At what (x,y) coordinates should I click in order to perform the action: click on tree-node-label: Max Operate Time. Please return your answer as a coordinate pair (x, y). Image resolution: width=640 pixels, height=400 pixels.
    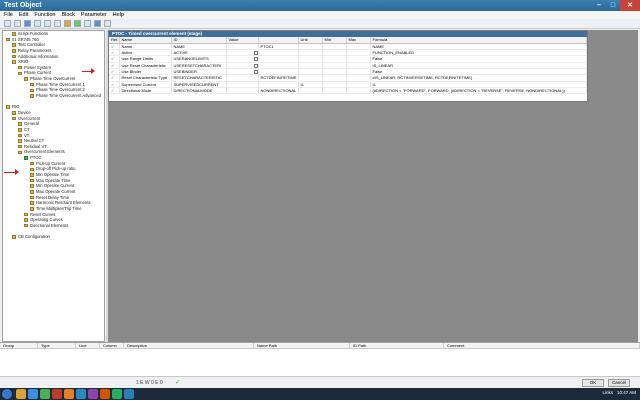
    Looking at the image, I should click on (53, 180).